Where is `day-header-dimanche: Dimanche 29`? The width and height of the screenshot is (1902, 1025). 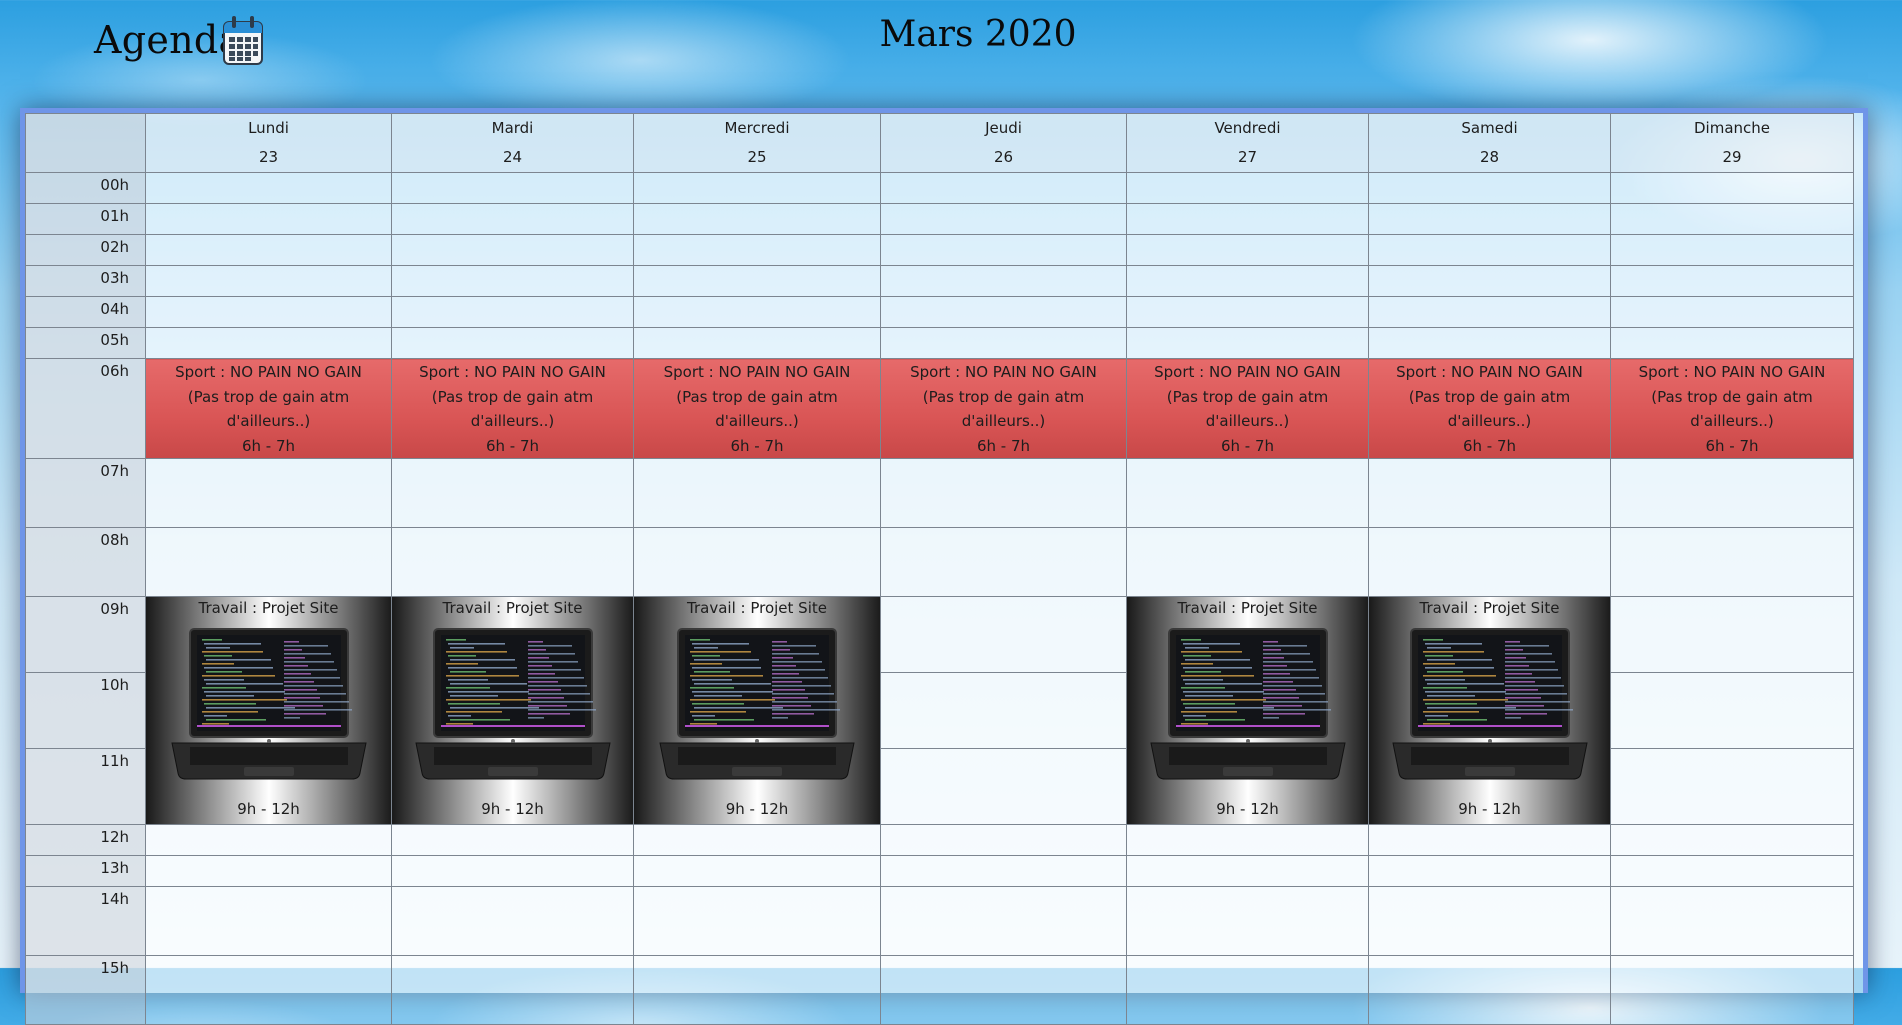
day-header-dimanche: Dimanche 29 is located at coordinates (1732, 143).